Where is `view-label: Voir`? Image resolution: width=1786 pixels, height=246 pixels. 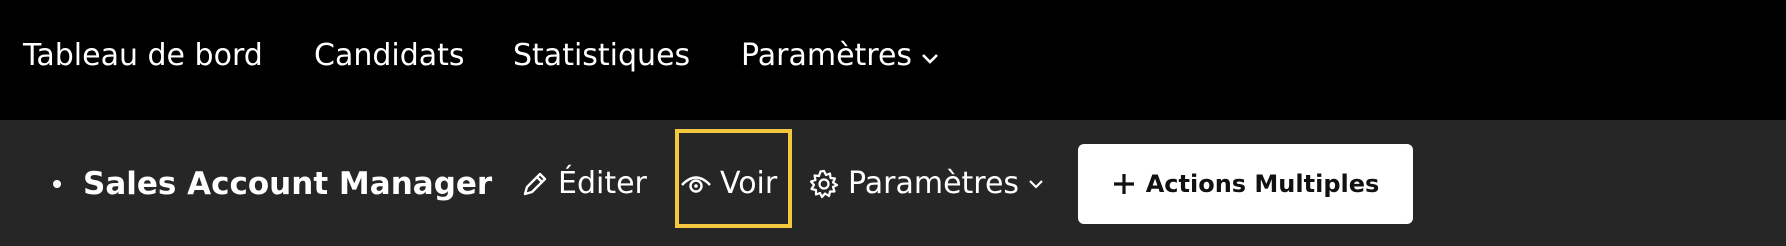
view-label: Voir is located at coordinates (749, 183).